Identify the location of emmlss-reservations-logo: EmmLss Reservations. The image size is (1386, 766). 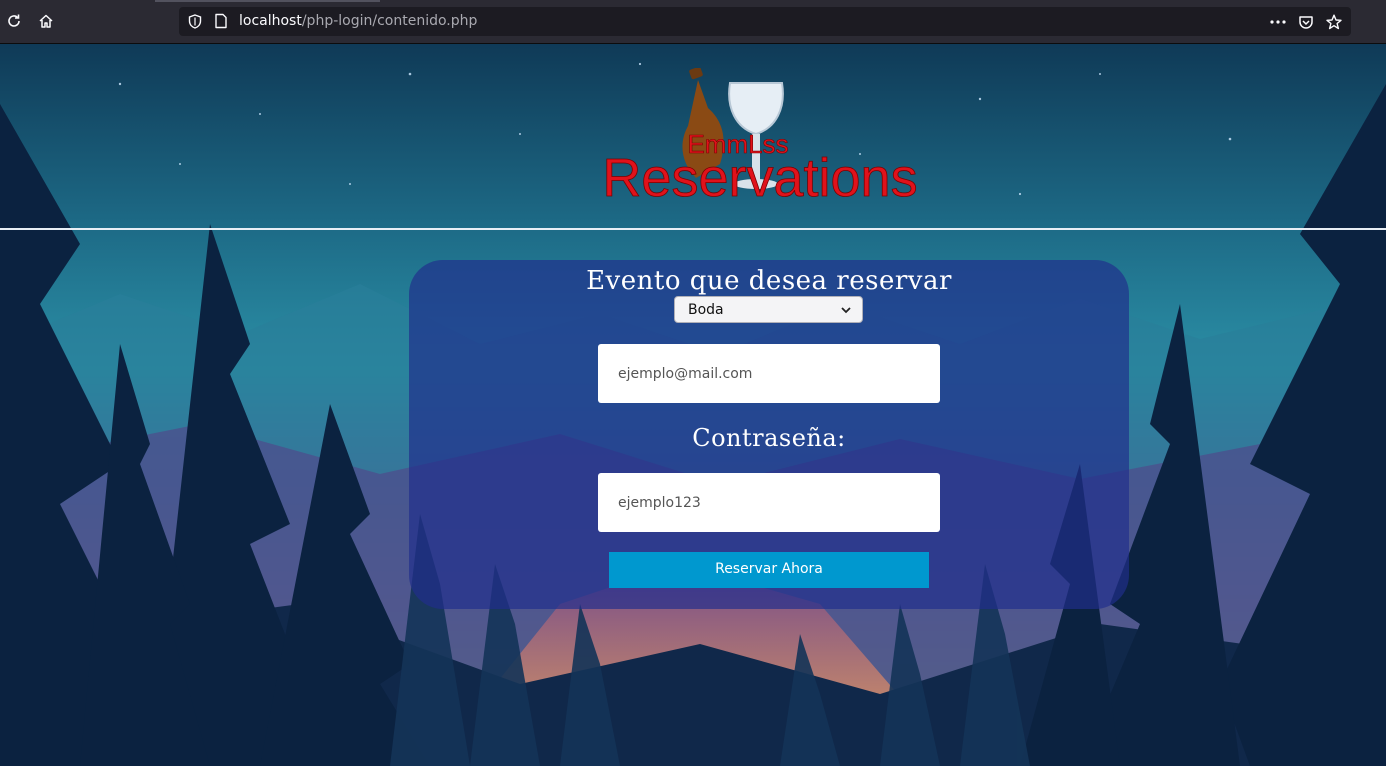
(760, 138).